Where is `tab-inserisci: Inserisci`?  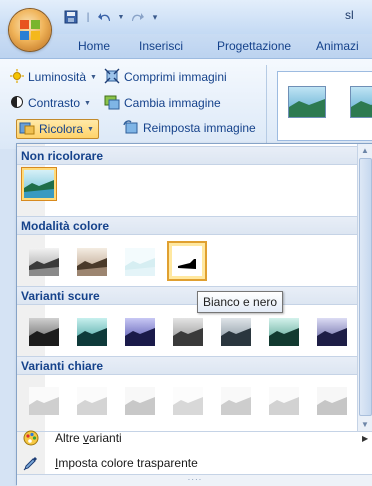 tab-inserisci: Inserisci is located at coordinates (161, 46).